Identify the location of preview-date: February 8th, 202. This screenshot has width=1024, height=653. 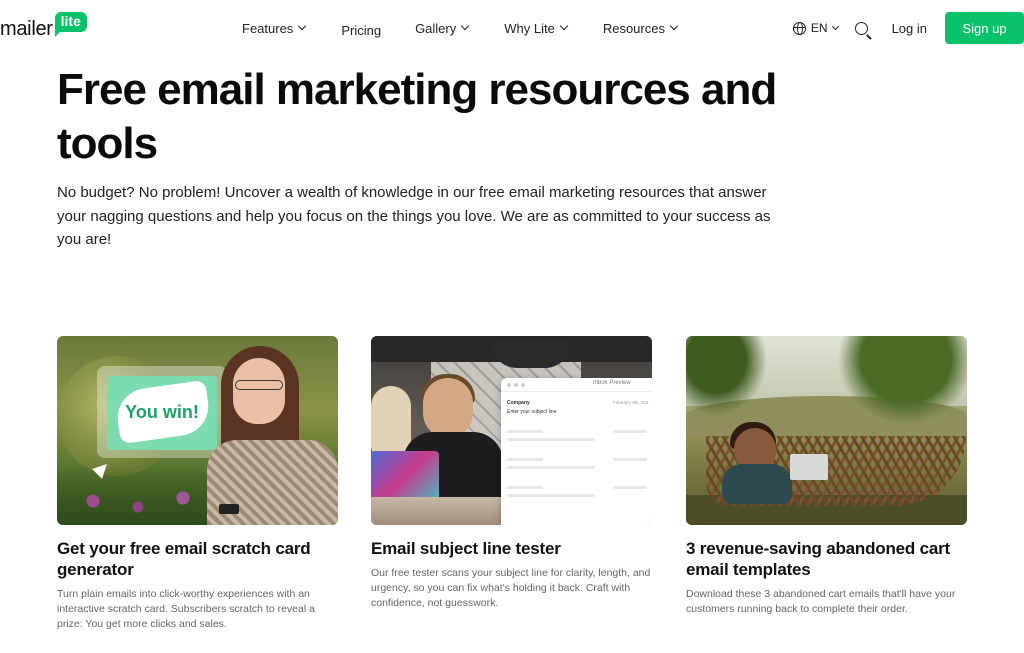
(631, 402).